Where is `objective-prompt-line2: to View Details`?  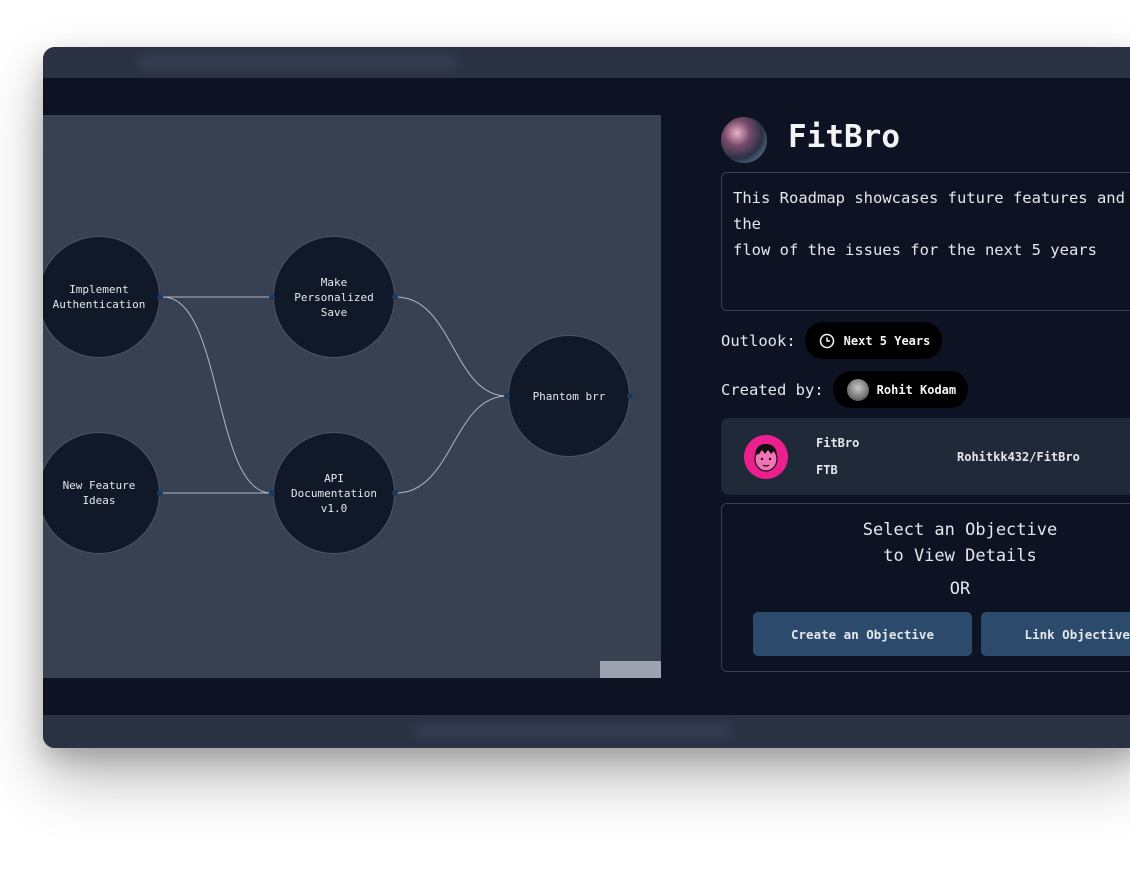
objective-prompt-line2: to View Details is located at coordinates (960, 556).